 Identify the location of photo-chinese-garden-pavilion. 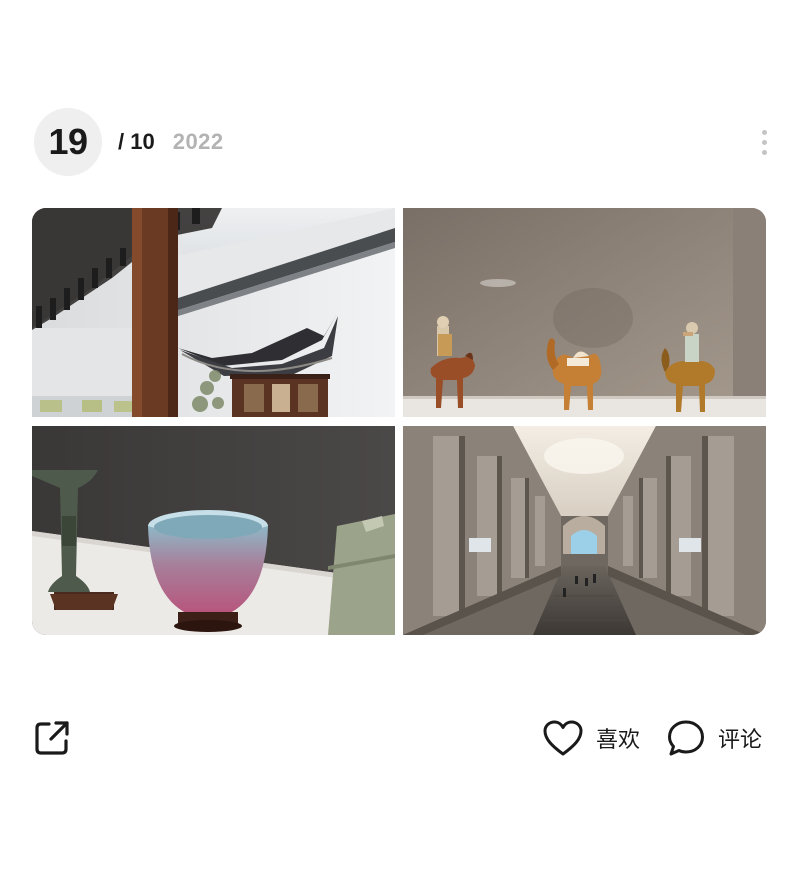
(213, 312).